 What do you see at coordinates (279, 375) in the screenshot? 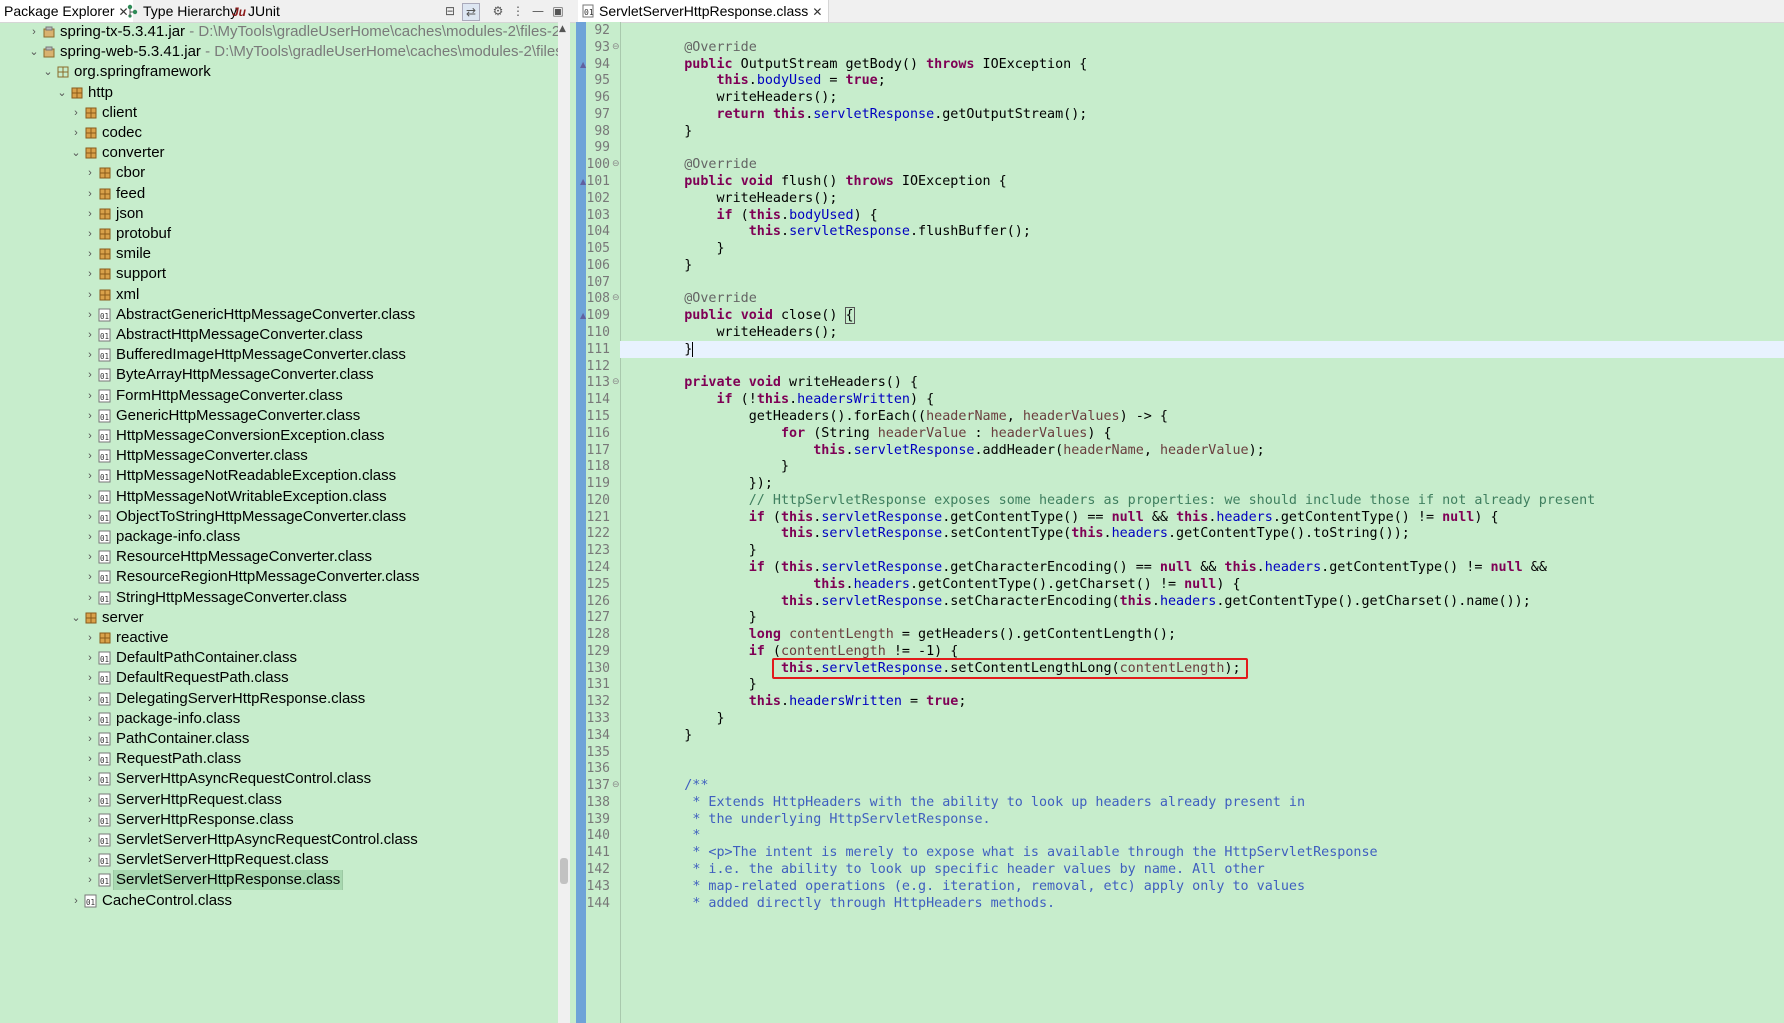
I see `tree-item: › 01 ByteArrayHttpMessageConverter.class` at bounding box center [279, 375].